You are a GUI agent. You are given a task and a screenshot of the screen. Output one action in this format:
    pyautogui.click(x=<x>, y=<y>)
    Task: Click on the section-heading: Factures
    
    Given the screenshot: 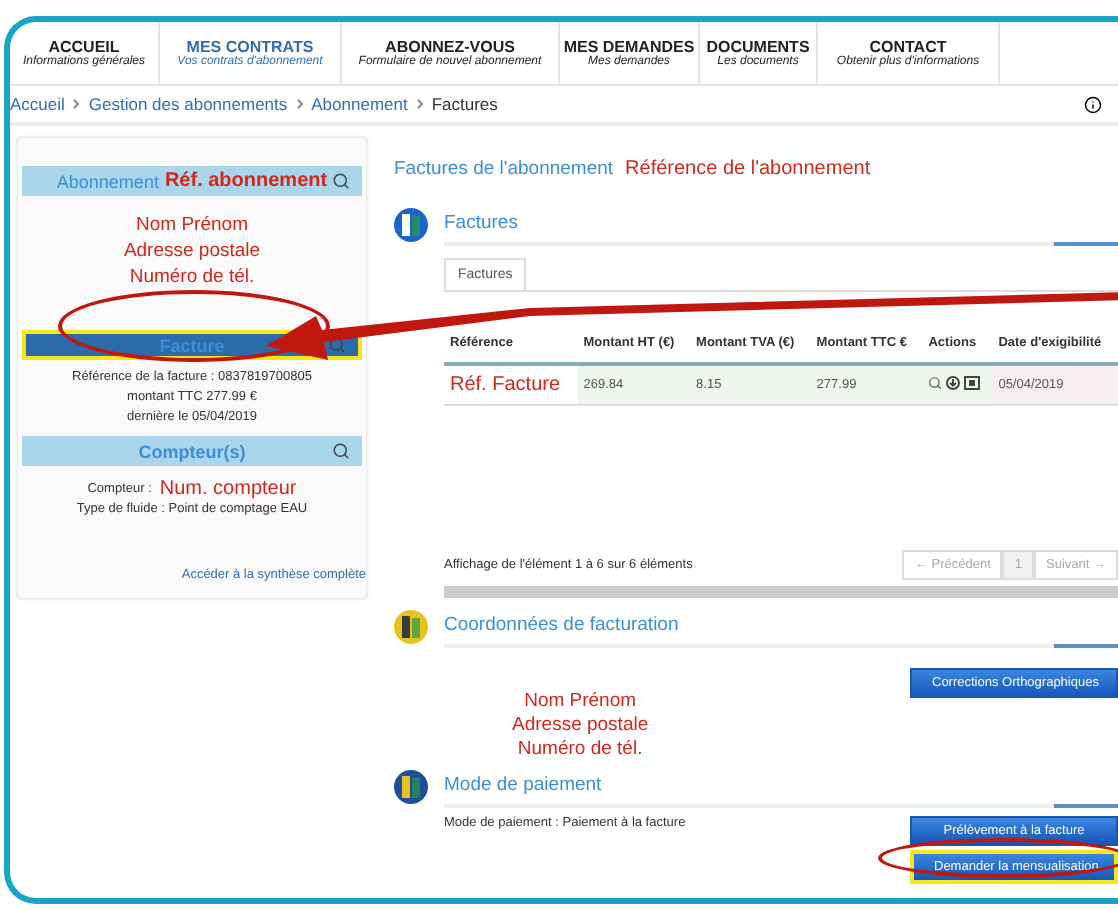 What is the action you would take?
    pyautogui.click(x=781, y=227)
    